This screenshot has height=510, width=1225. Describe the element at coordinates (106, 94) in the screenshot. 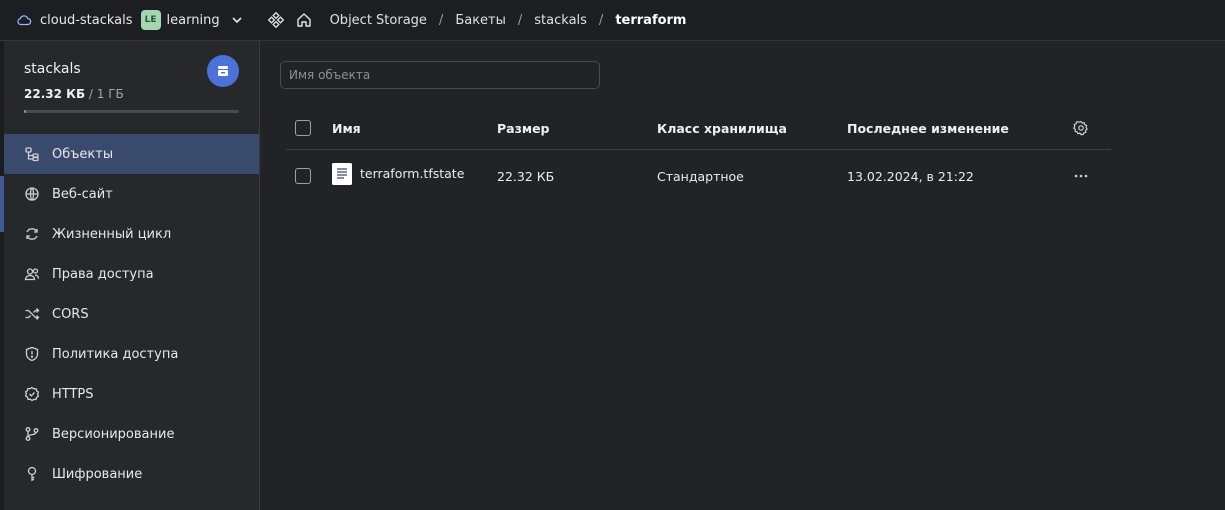

I see `bucket-size-total: / 1 ГБ` at that location.